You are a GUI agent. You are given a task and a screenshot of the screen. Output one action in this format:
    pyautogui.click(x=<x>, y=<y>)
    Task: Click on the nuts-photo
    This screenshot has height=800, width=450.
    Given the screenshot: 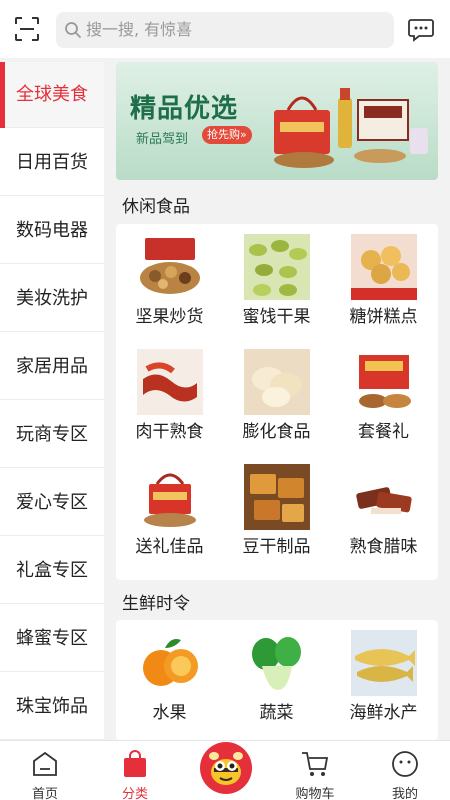 What is the action you would take?
    pyautogui.click(x=170, y=266)
    